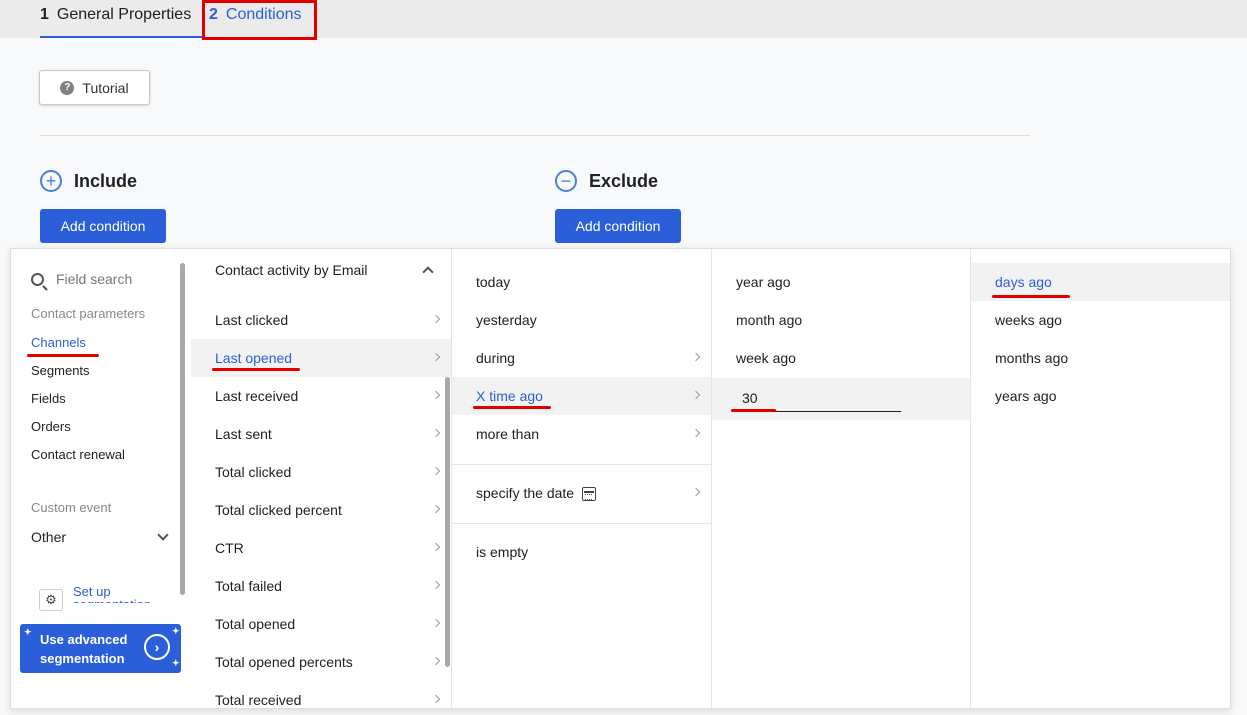 This screenshot has height=715, width=1247. What do you see at coordinates (321, 434) in the screenshot?
I see `list-item: Last sent` at bounding box center [321, 434].